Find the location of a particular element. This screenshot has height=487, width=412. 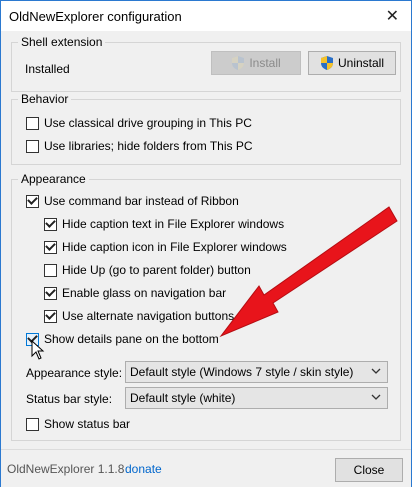

version-text: OldNewExplorer 1.1.8 is located at coordinates (66, 469).